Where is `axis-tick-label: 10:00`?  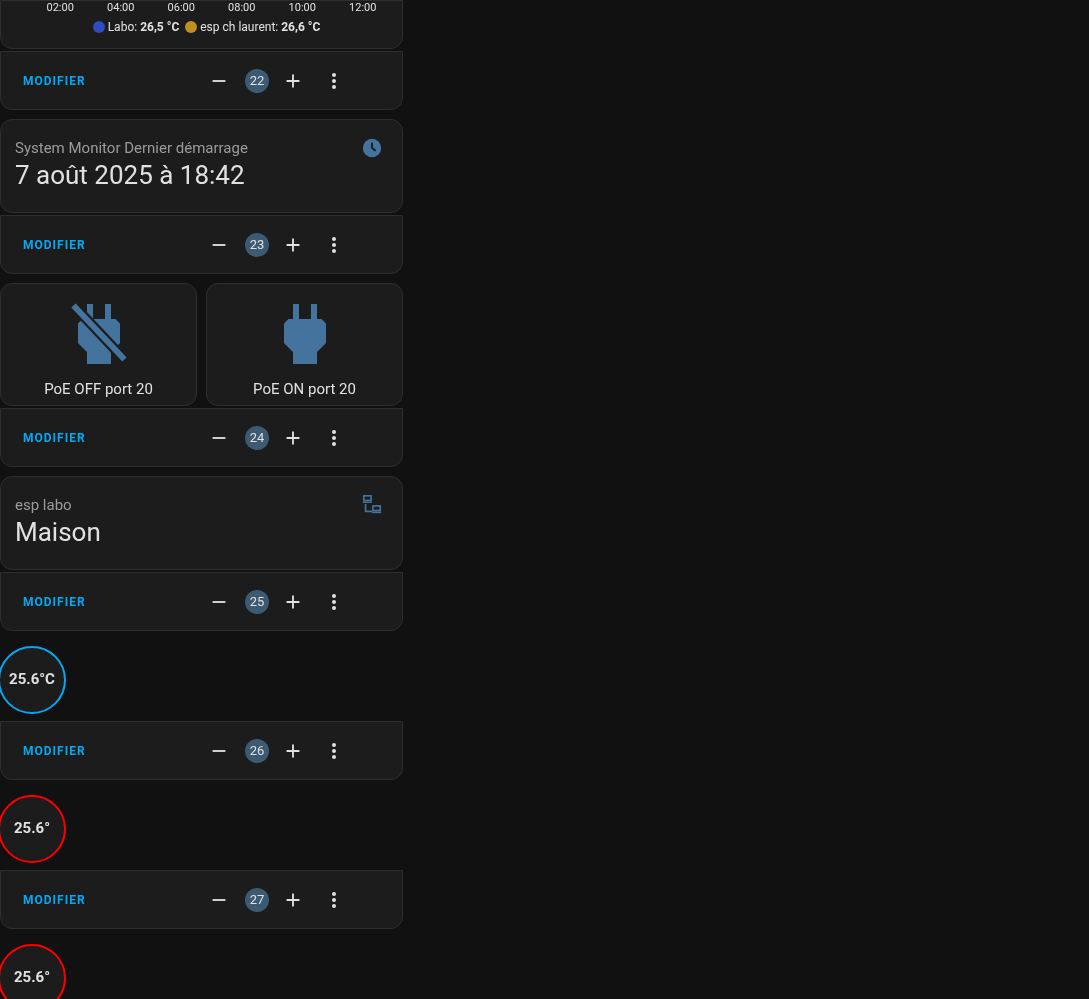 axis-tick-label: 10:00 is located at coordinates (302, 8).